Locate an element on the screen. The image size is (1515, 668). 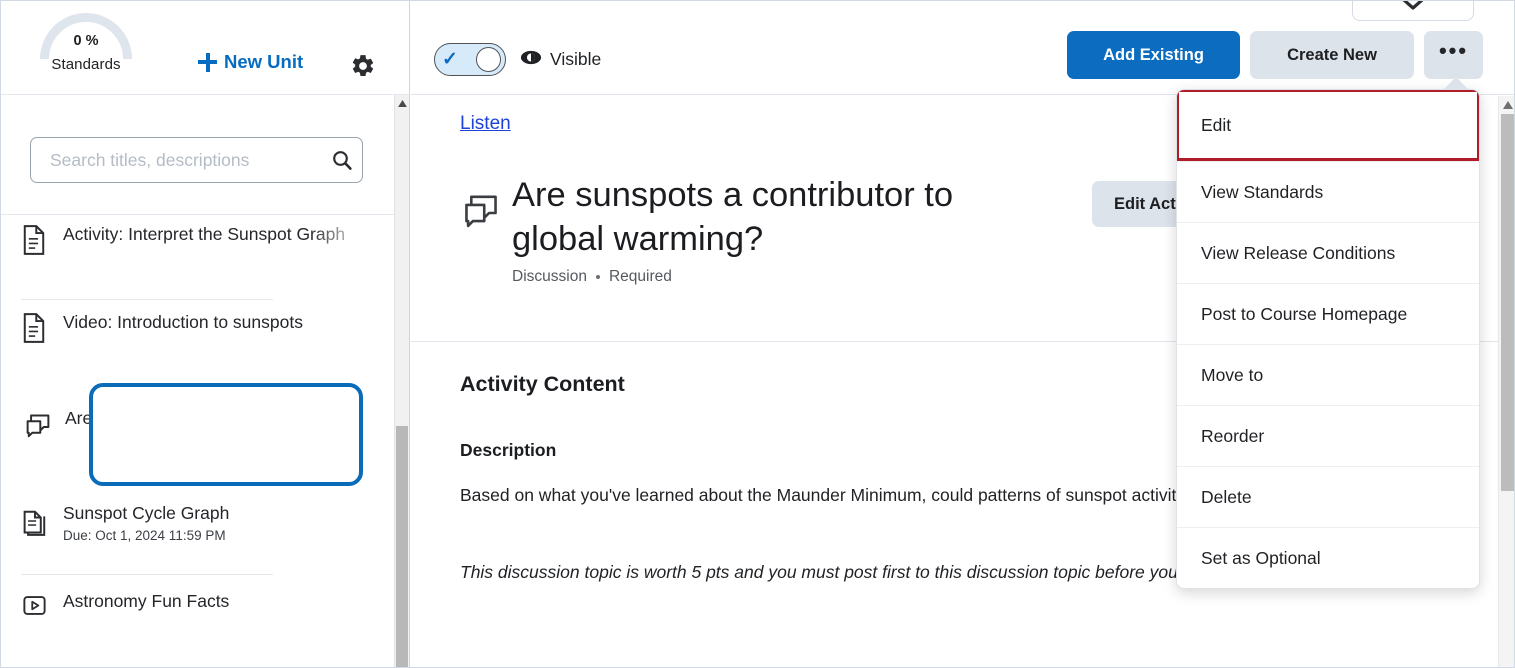
visibility-toggle: ✓ is located at coordinates (470, 59).